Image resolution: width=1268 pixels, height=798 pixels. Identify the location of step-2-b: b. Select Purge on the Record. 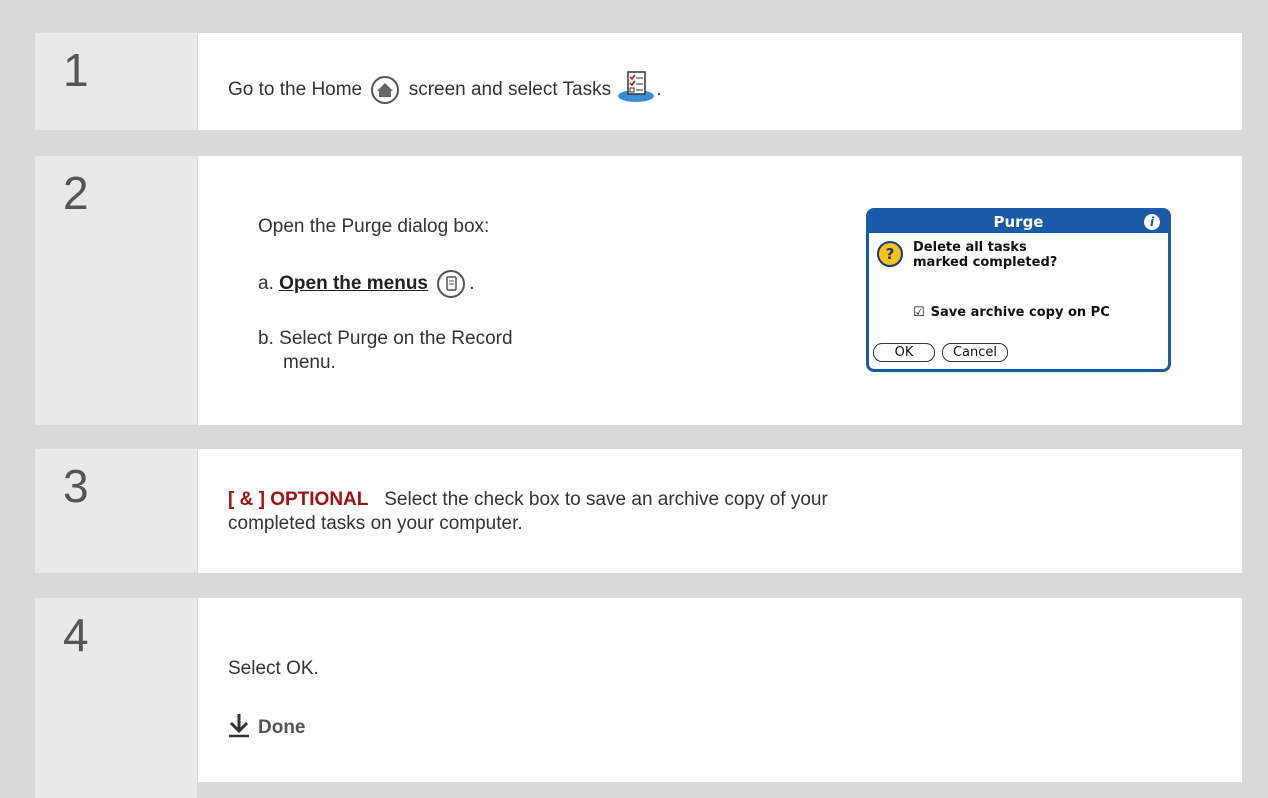
(385, 338).